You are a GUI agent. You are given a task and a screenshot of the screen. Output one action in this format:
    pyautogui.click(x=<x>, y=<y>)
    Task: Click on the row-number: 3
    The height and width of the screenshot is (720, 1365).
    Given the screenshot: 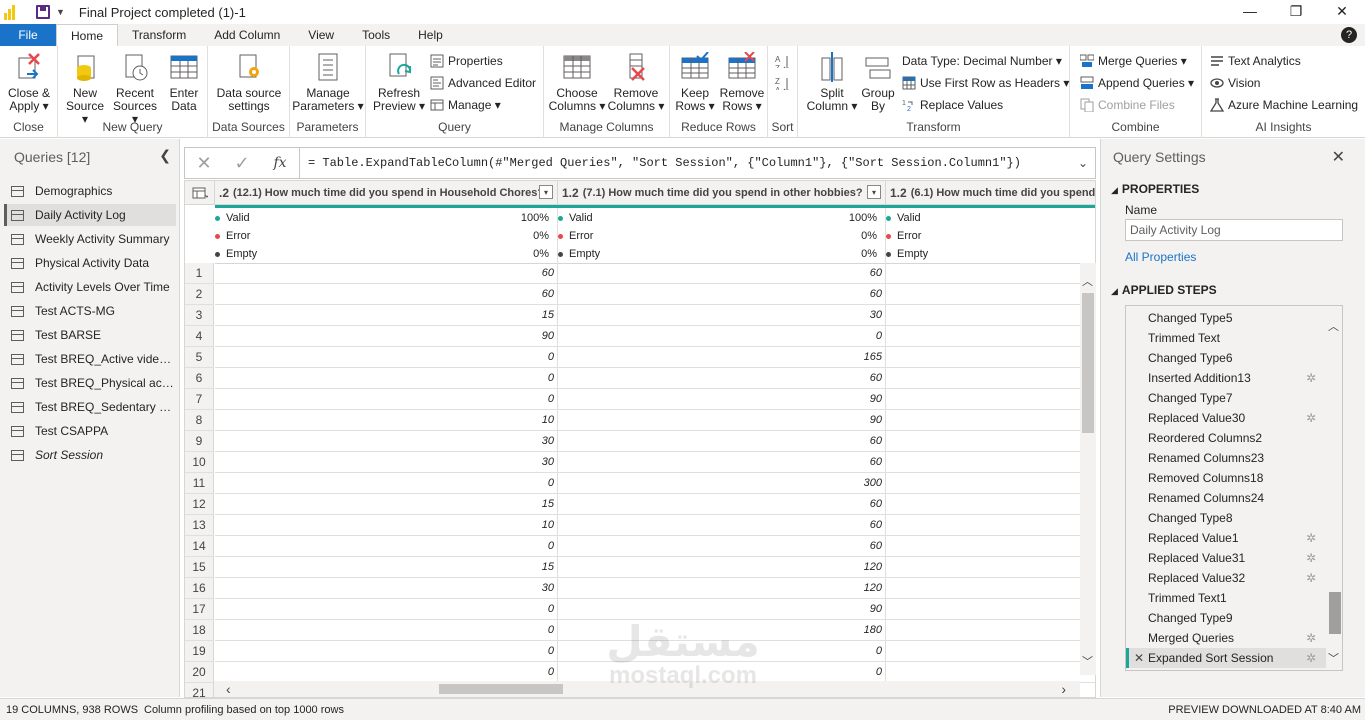 What is the action you would take?
    pyautogui.click(x=199, y=315)
    